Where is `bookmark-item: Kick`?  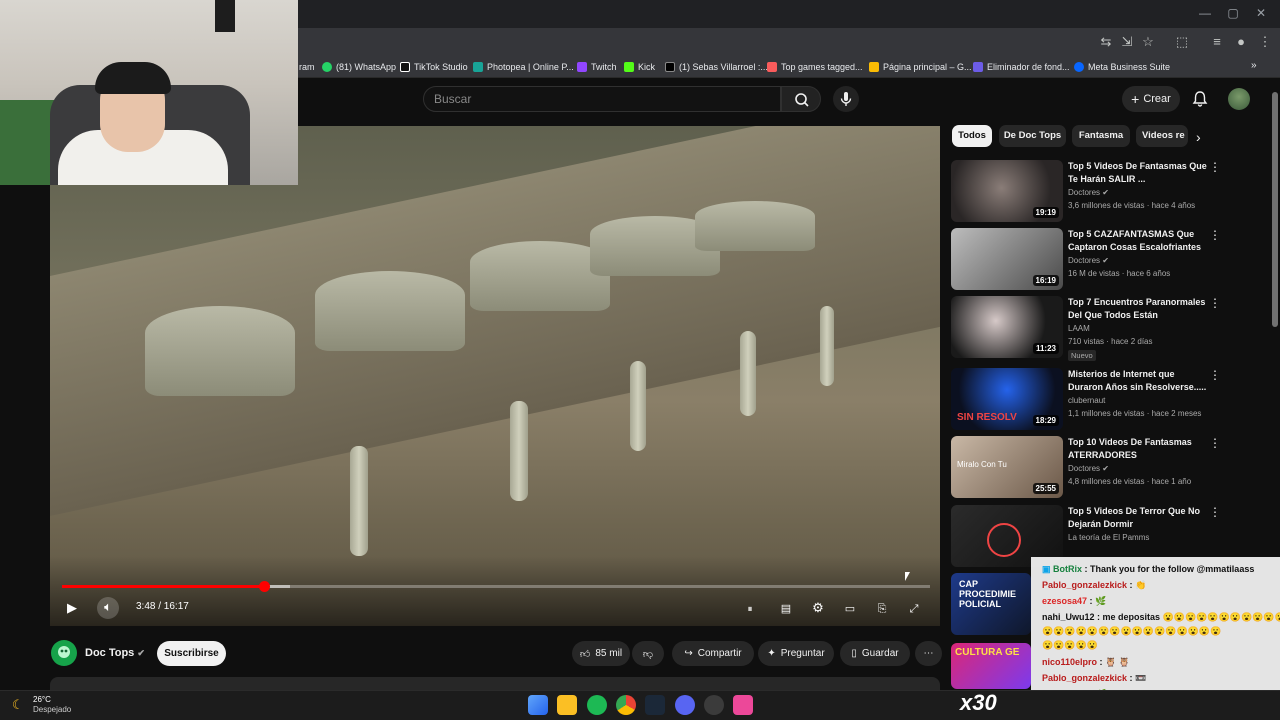
bookmark-item: Kick is located at coordinates (639, 67).